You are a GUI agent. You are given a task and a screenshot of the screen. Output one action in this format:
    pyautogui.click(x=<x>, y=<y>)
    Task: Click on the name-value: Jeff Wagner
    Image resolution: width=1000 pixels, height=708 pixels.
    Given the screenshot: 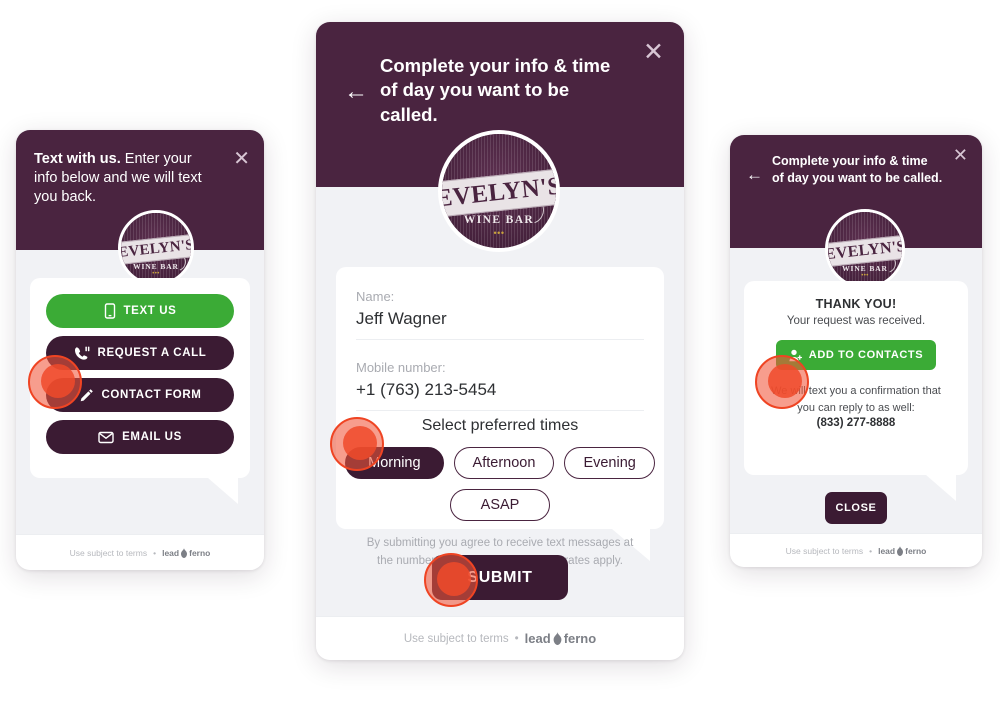 What is the action you would take?
    pyautogui.click(x=401, y=318)
    